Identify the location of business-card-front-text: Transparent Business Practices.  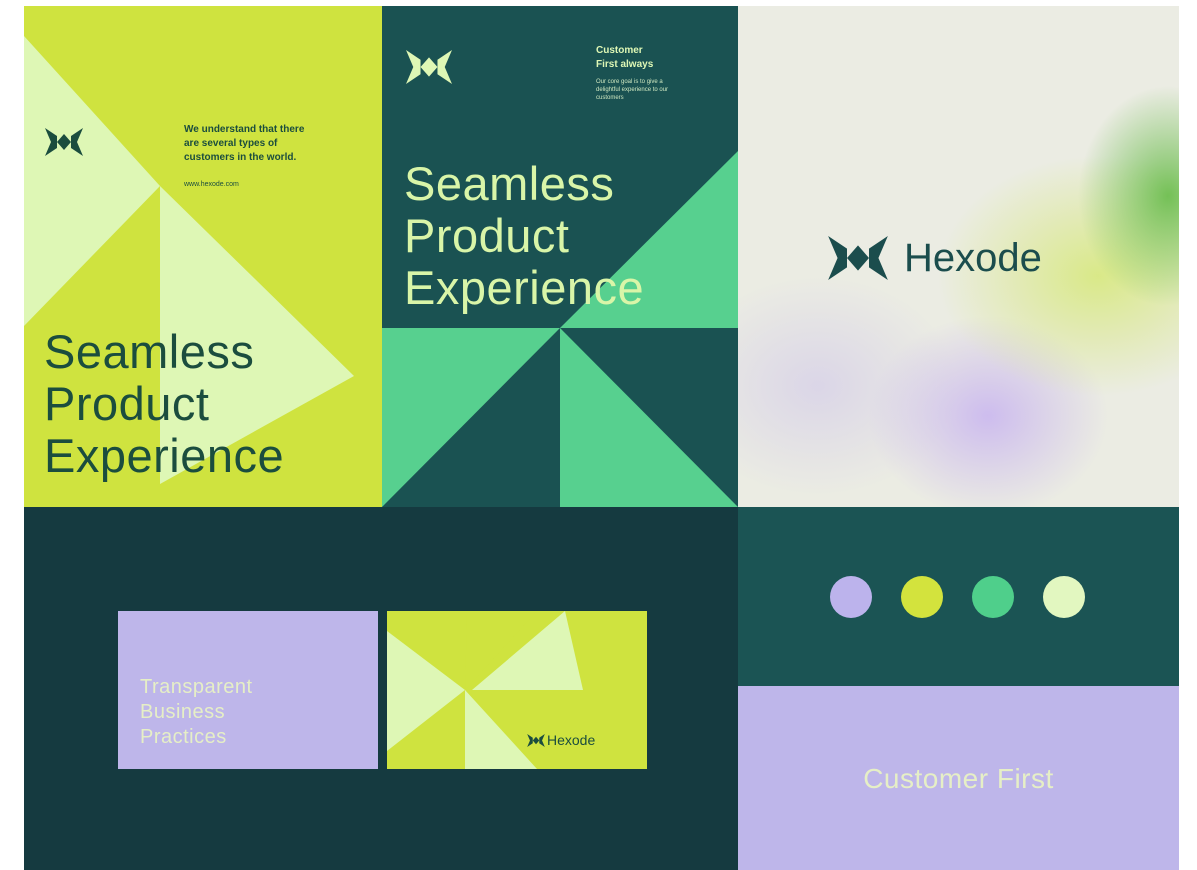
(196, 712).